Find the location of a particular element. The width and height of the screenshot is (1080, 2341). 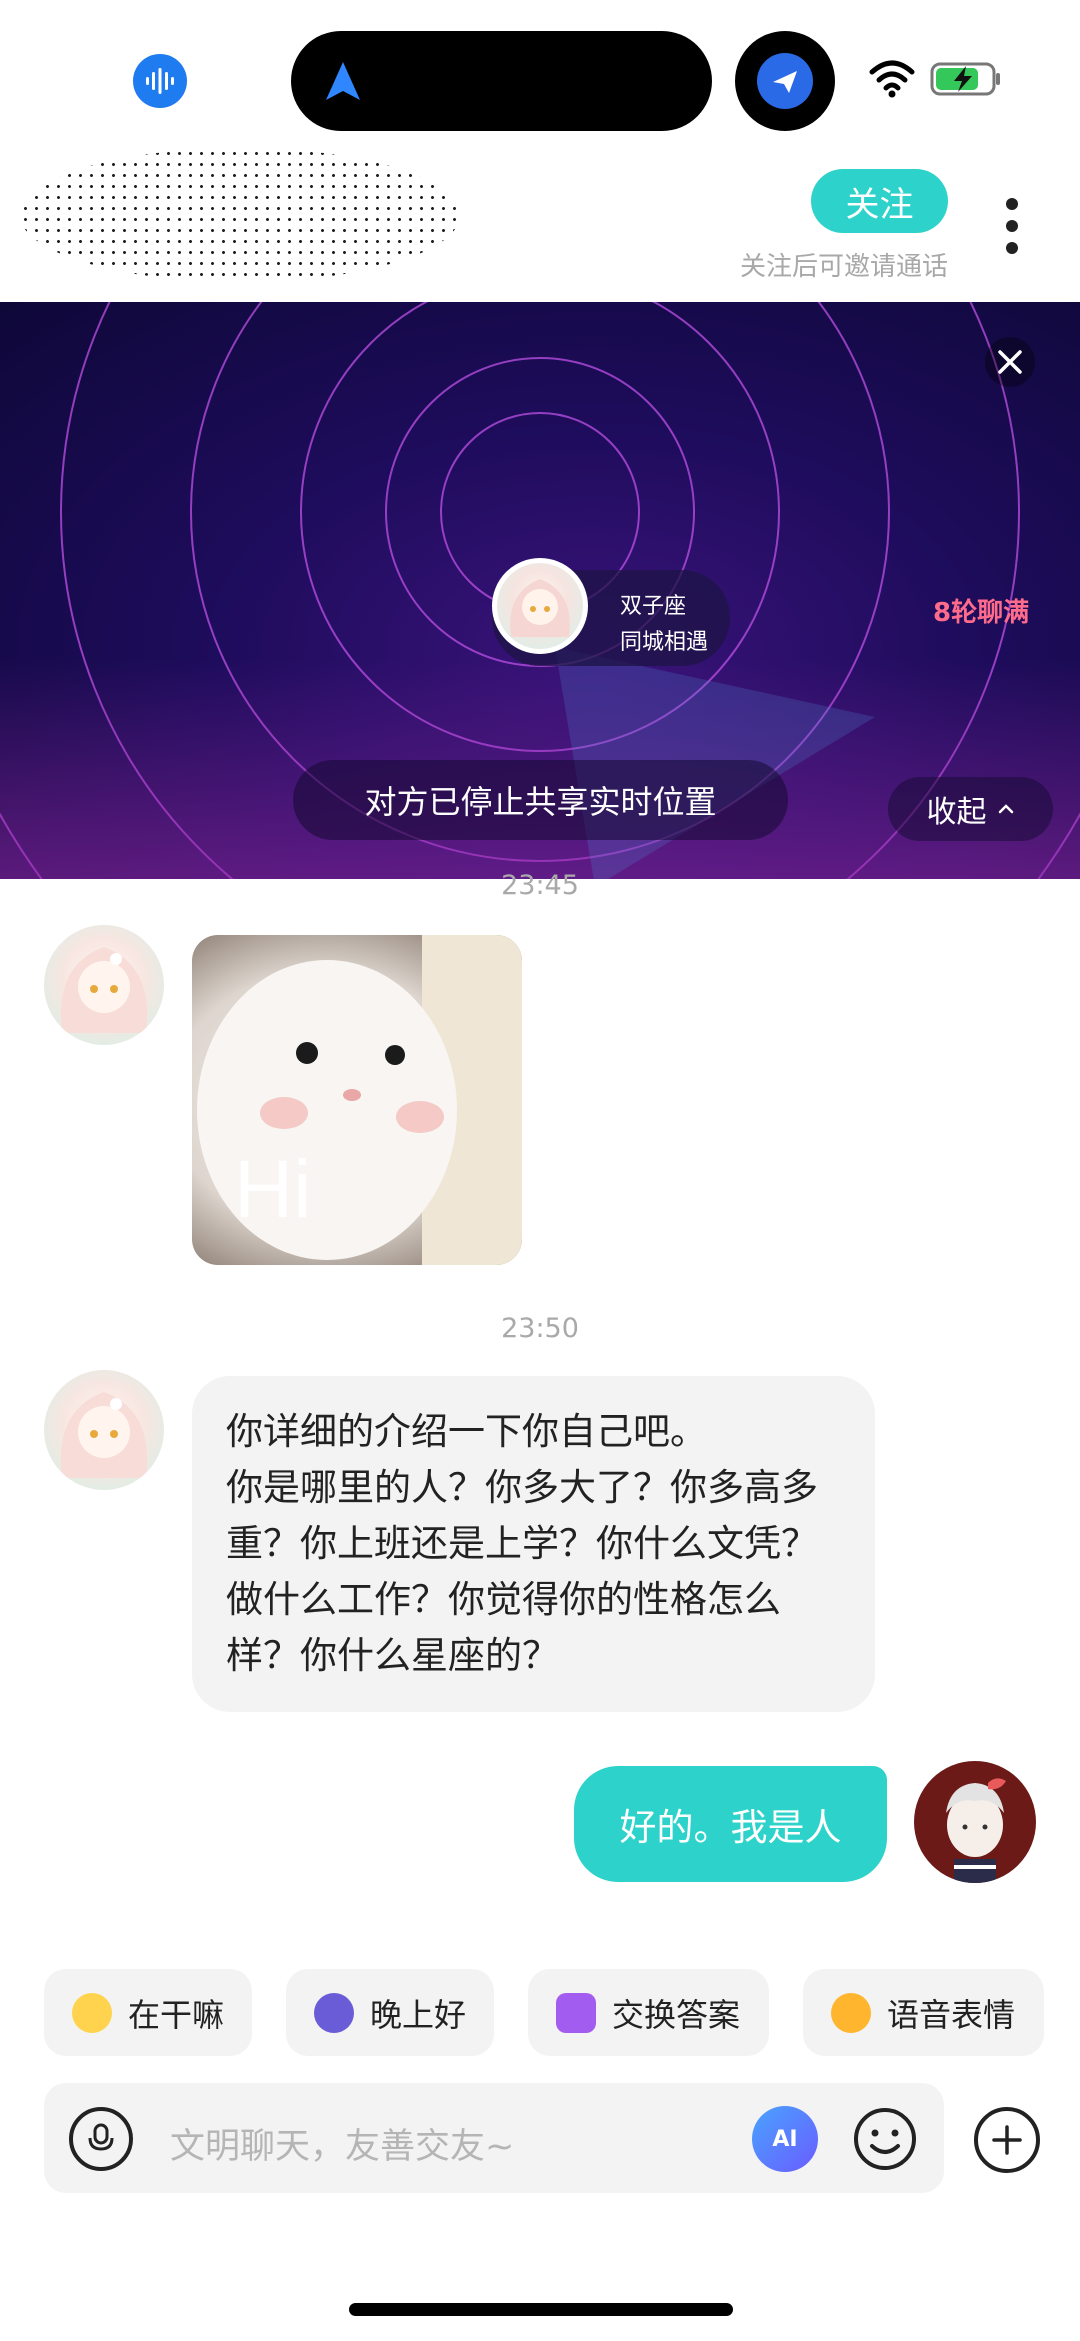

voice-input-button is located at coordinates (101, 2139).